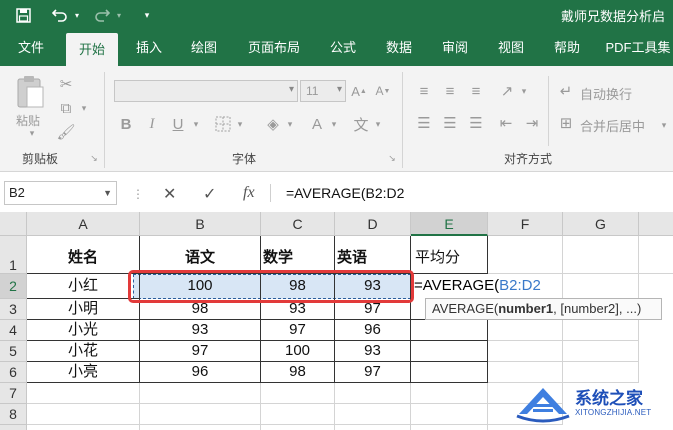  What do you see at coordinates (323, 91) in the screenshot?
I see `font-size-box: 11 ▾` at bounding box center [323, 91].